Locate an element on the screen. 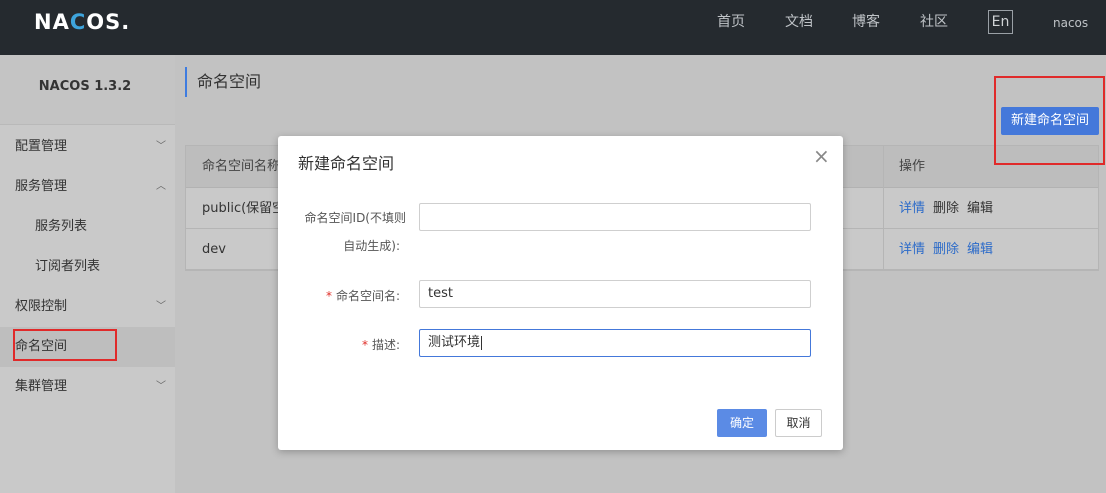 Image resolution: width=1106 pixels, height=493 pixels. confirm-button: 确定 is located at coordinates (742, 423).